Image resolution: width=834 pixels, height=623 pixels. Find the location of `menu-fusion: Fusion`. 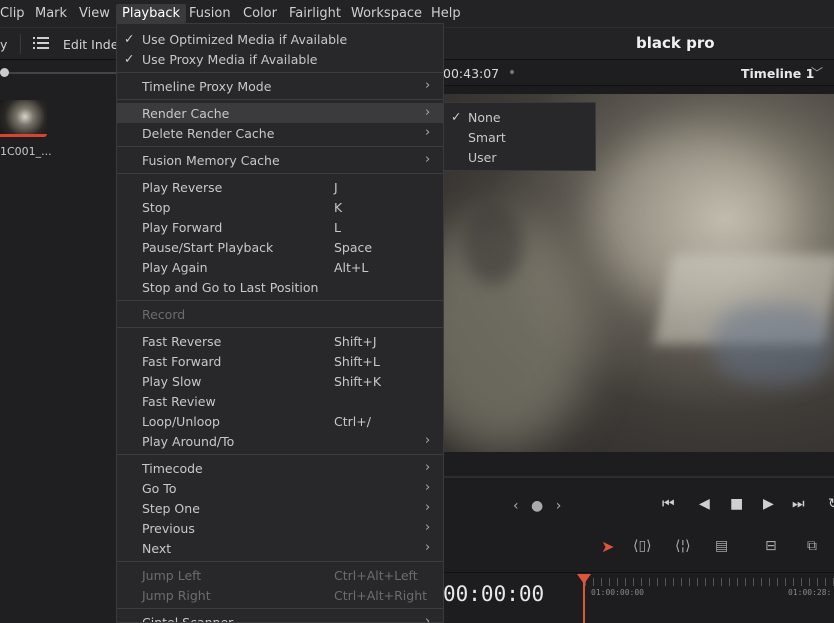

menu-fusion: Fusion is located at coordinates (210, 13).